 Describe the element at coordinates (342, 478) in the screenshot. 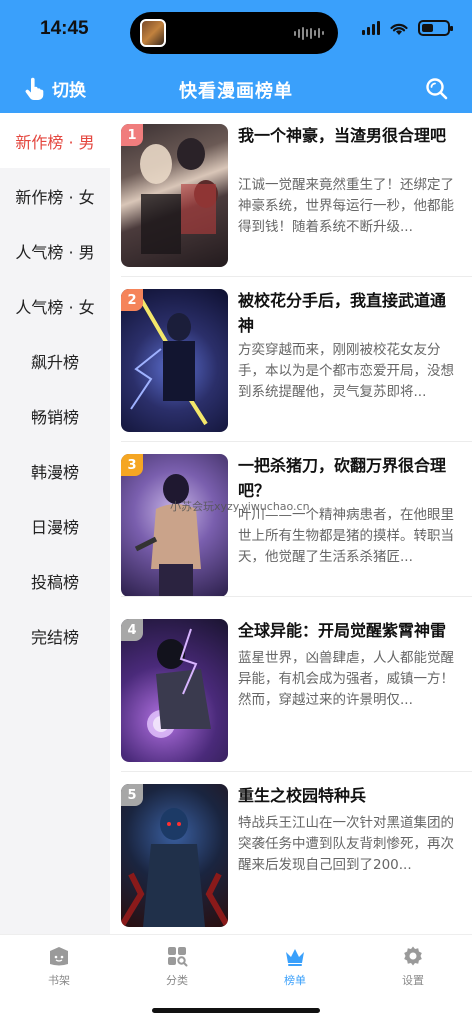

I see `comic-title: 一把杀猪刀，砍翻万界很合理吧？` at that location.